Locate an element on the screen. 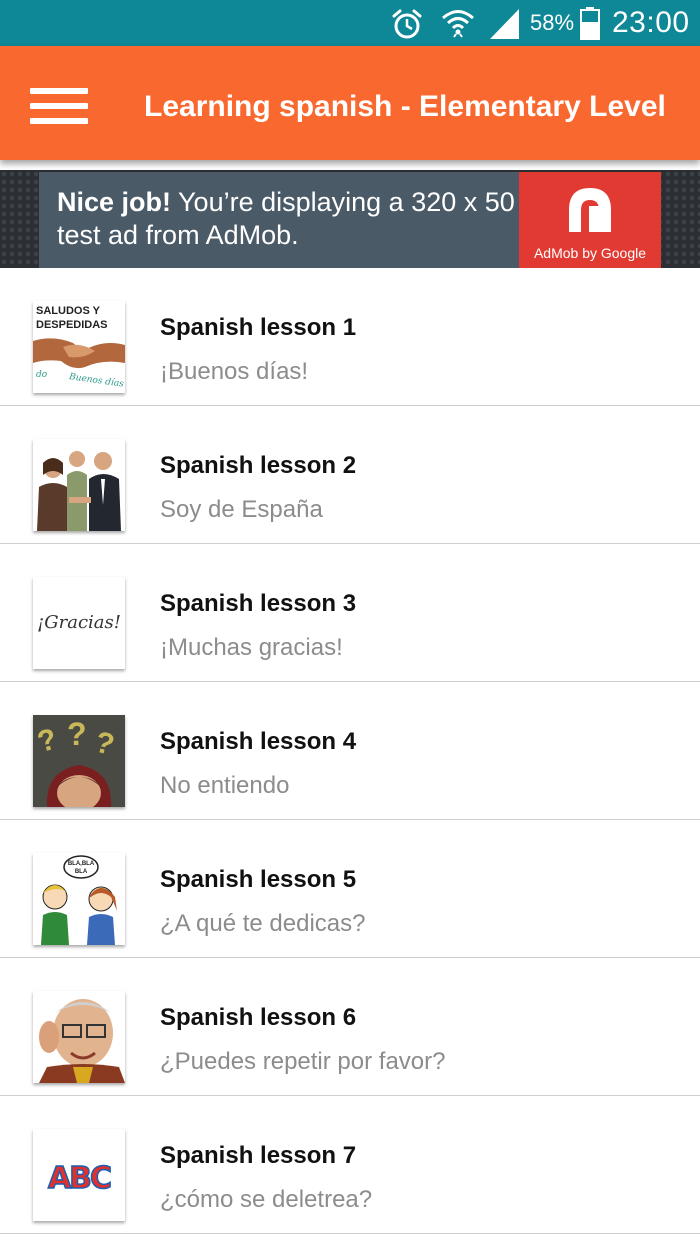 The height and width of the screenshot is (1244, 700). lesson-thumbnail: ABC is located at coordinates (79, 1175).